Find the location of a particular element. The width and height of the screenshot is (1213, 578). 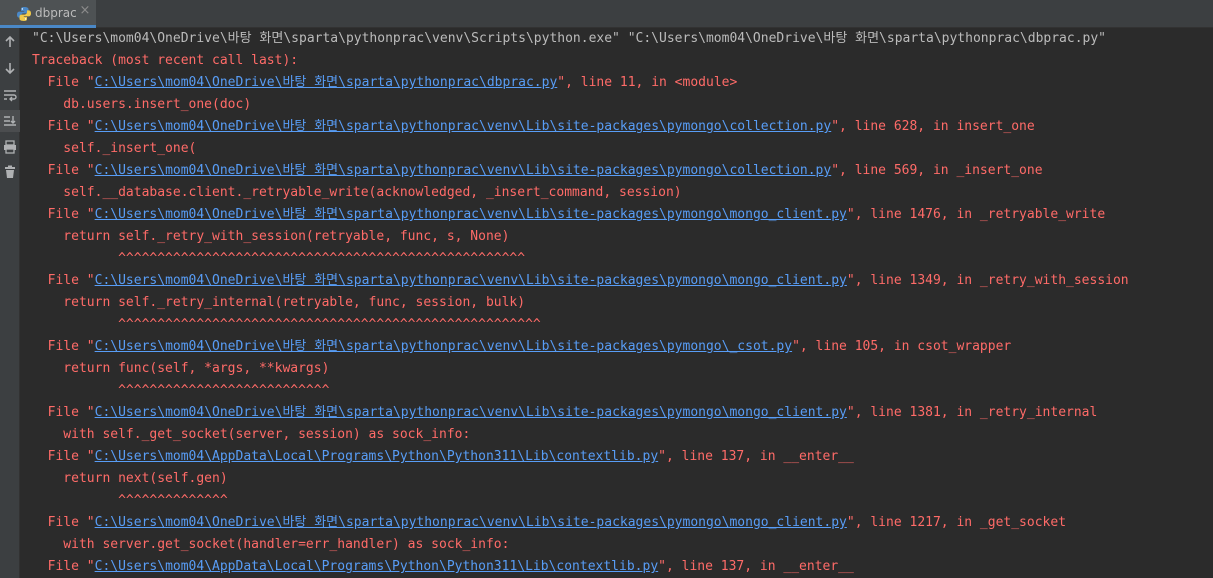

file-location: ", line 11, in <module> is located at coordinates (647, 82).